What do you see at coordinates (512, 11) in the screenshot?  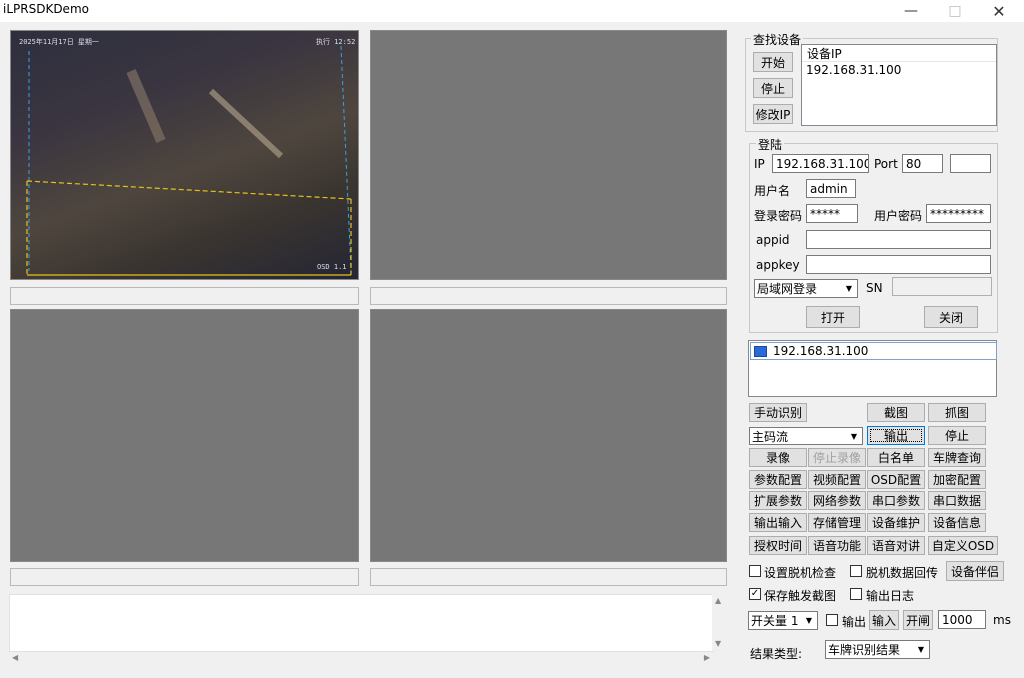 I see `title-bar` at bounding box center [512, 11].